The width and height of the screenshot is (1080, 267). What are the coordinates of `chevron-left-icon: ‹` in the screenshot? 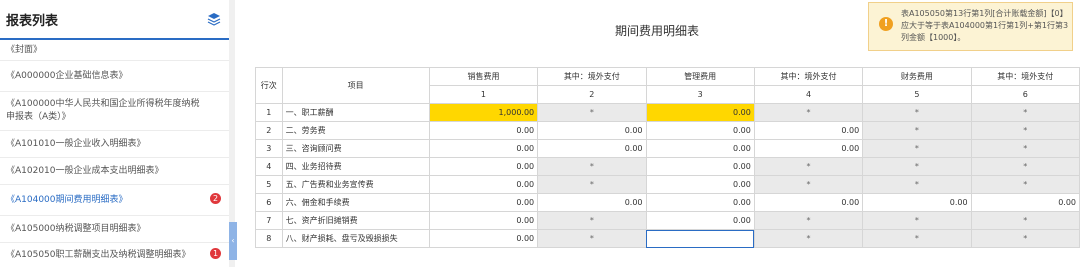 It's located at (233, 240).